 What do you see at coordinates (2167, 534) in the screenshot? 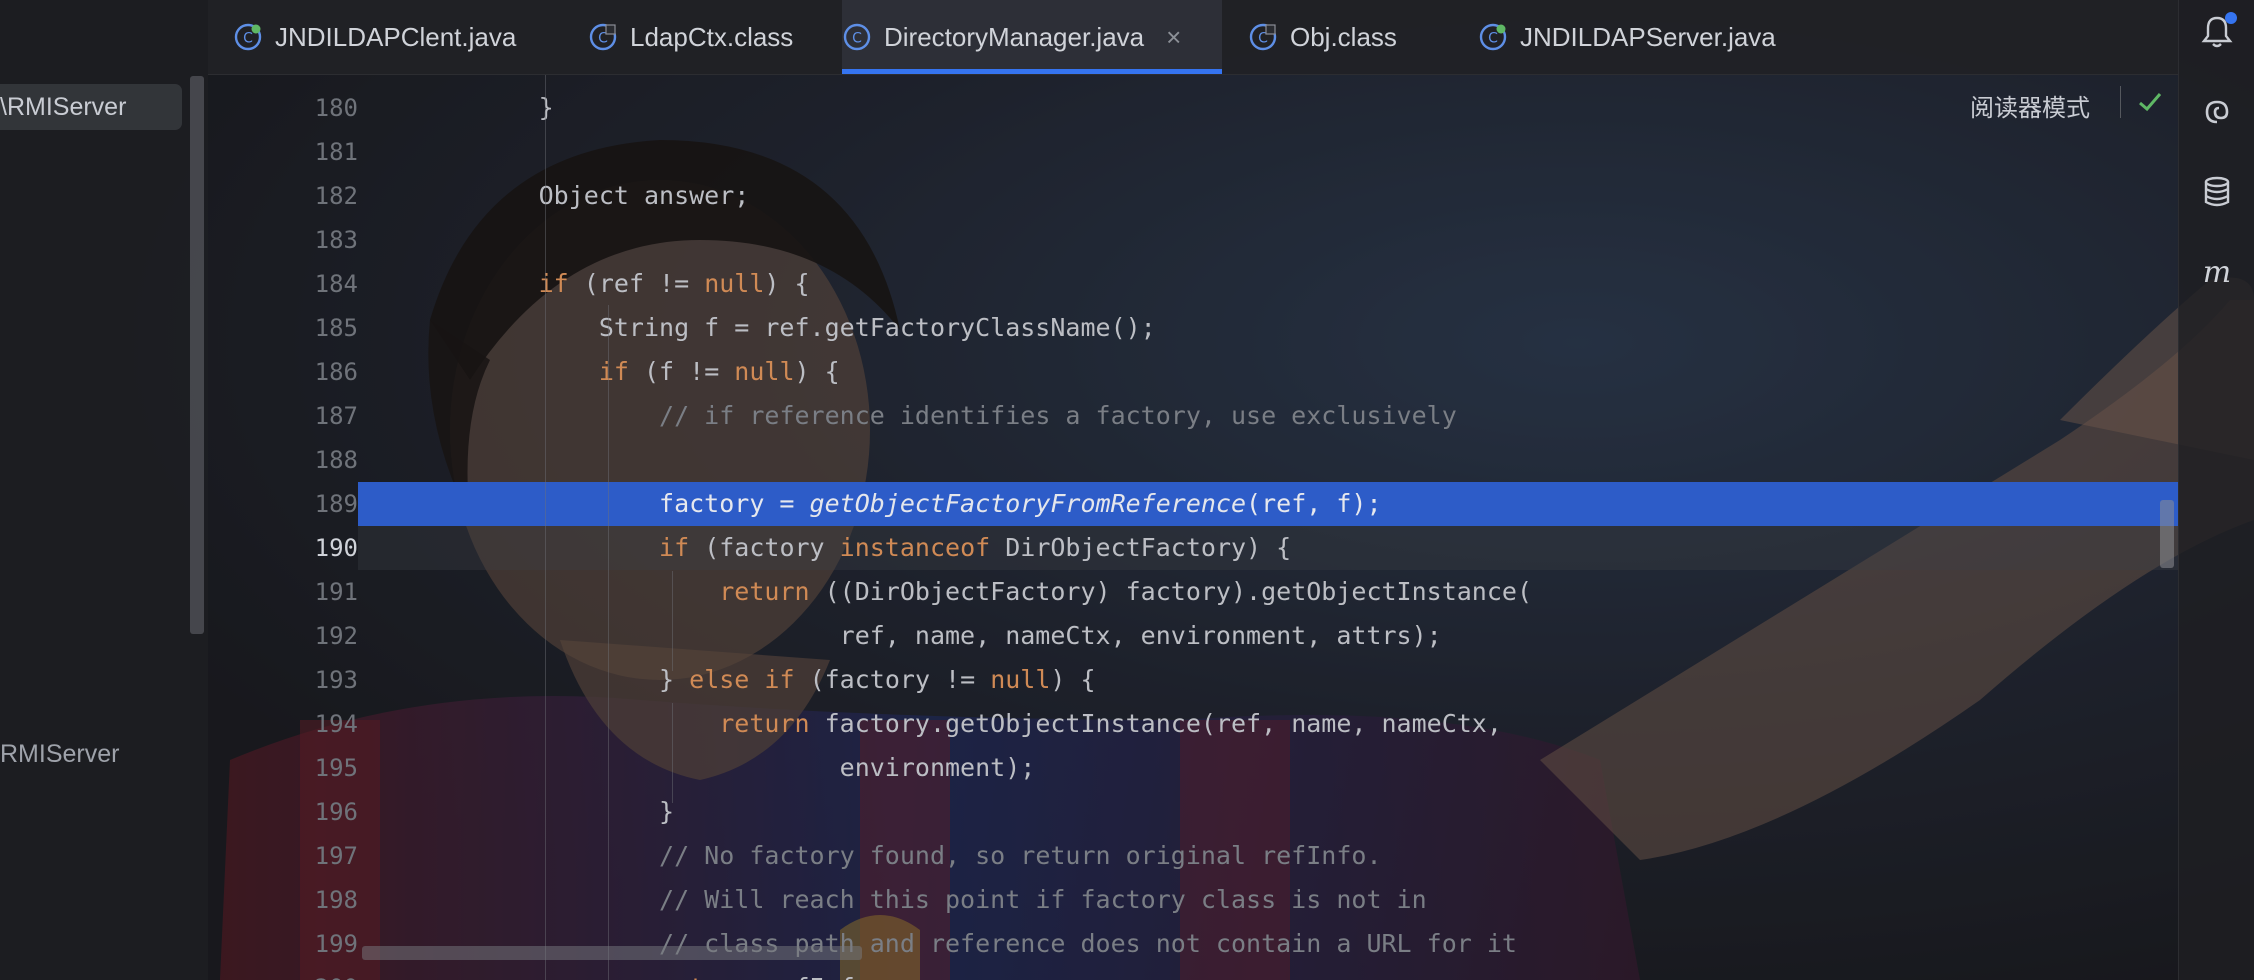
I see `editor-vertical-scrollbar` at bounding box center [2167, 534].